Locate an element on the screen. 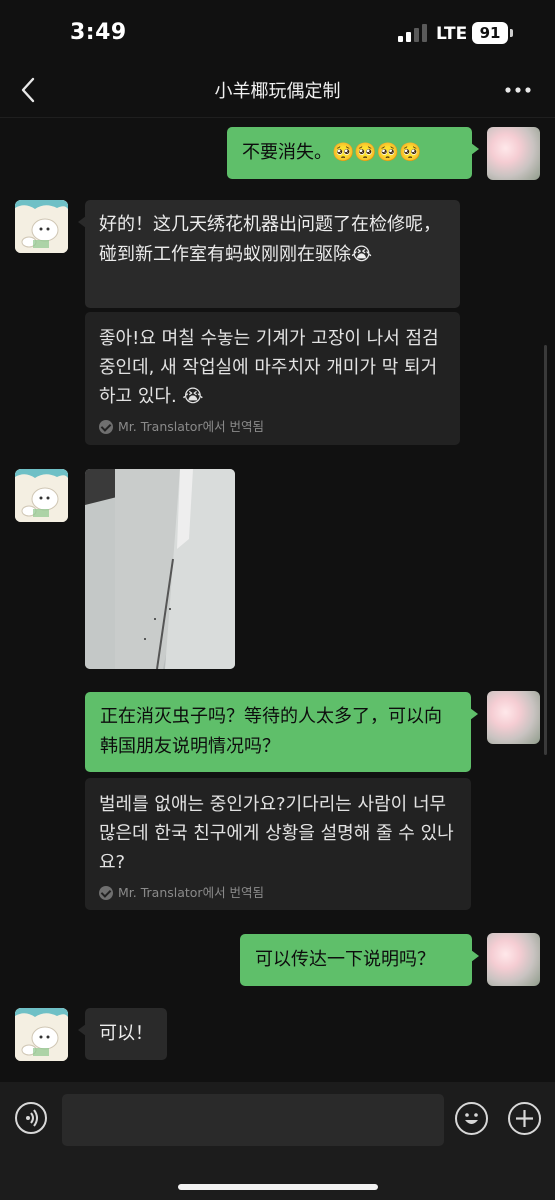 Image resolution: width=555 pixels, height=1200 pixels. voice-button is located at coordinates (31, 1118).